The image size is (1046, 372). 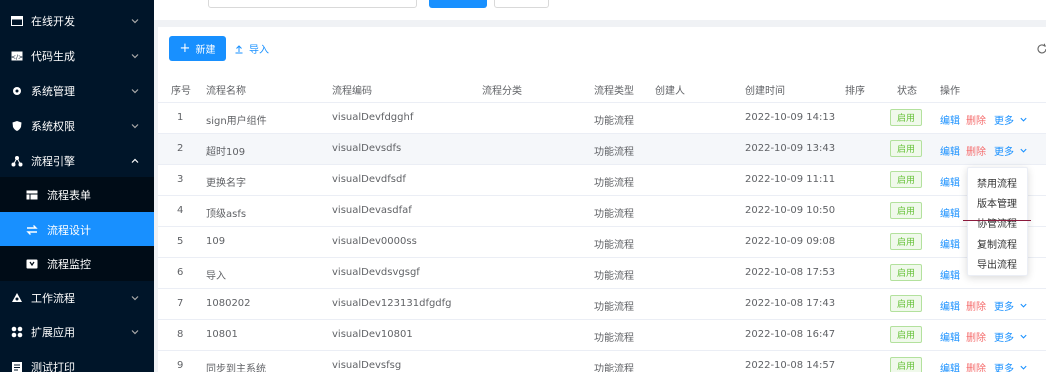 I want to click on col-header-code: 流程编码, so click(x=352, y=91).